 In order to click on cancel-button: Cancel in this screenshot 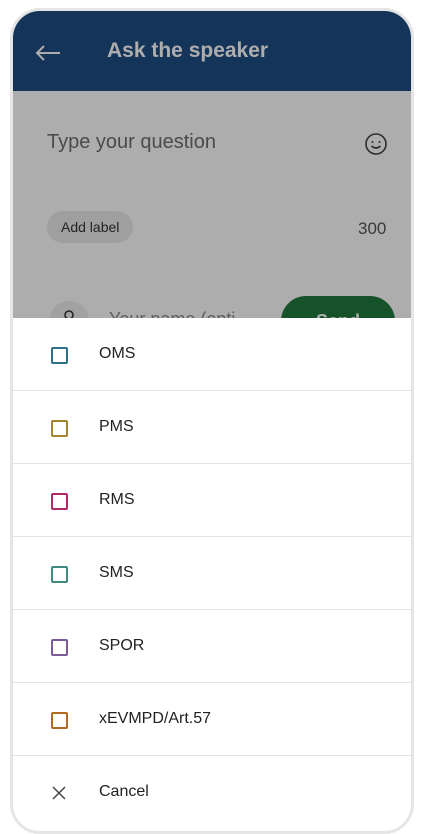, I will do `click(212, 792)`.